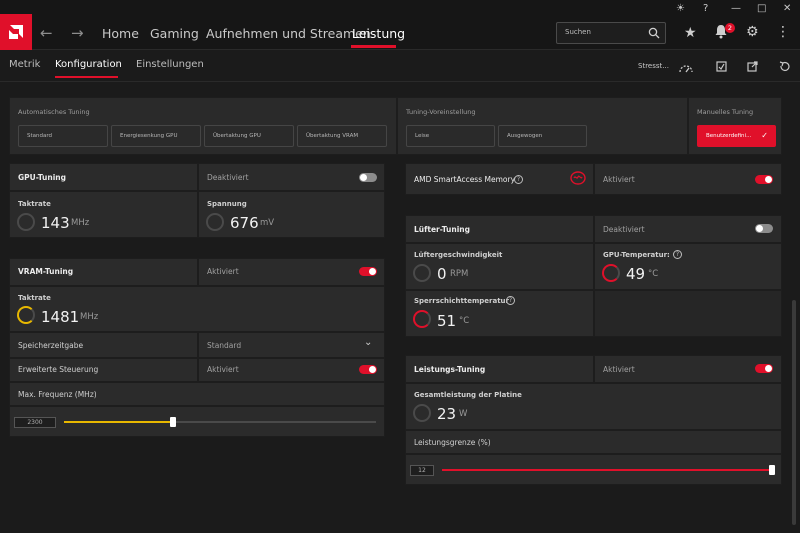 The width and height of the screenshot is (800, 533). I want to click on gpu-clock-cell, so click(103, 214).